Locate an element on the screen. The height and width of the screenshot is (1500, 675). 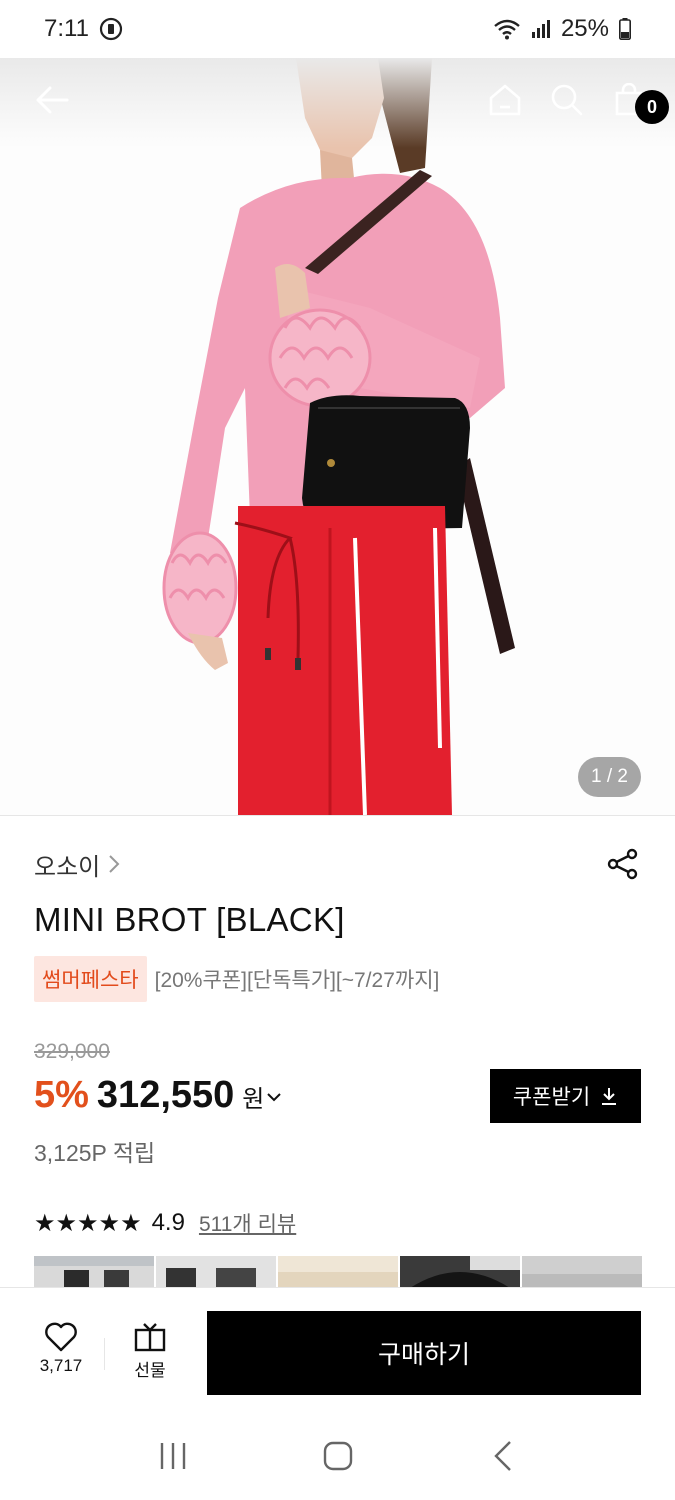
brand-link: 오소이 is located at coordinates (77, 864).